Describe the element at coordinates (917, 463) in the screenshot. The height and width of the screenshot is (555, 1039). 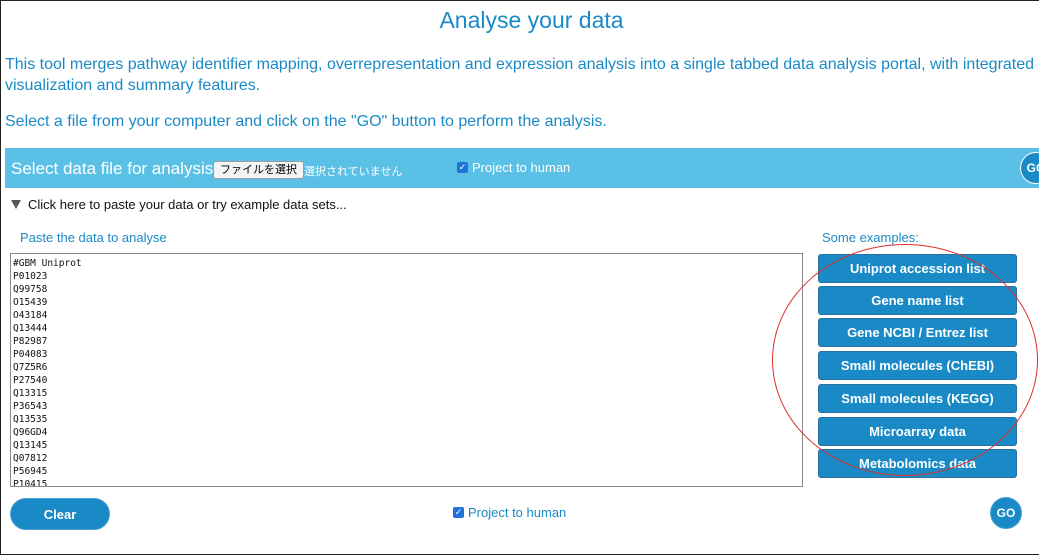
I see `example-metabolomics-button: Metabolomics data` at that location.